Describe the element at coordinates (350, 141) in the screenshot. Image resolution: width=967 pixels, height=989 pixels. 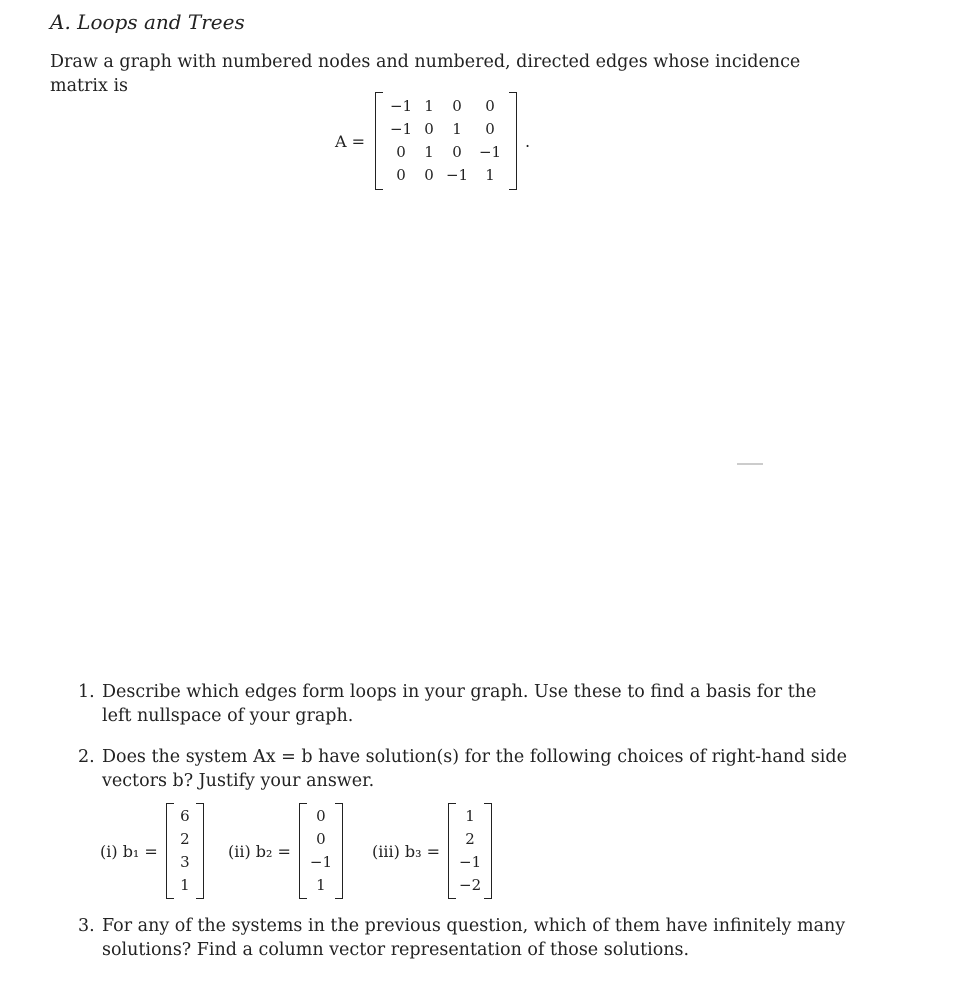
I see `matrix-label: A =` at that location.